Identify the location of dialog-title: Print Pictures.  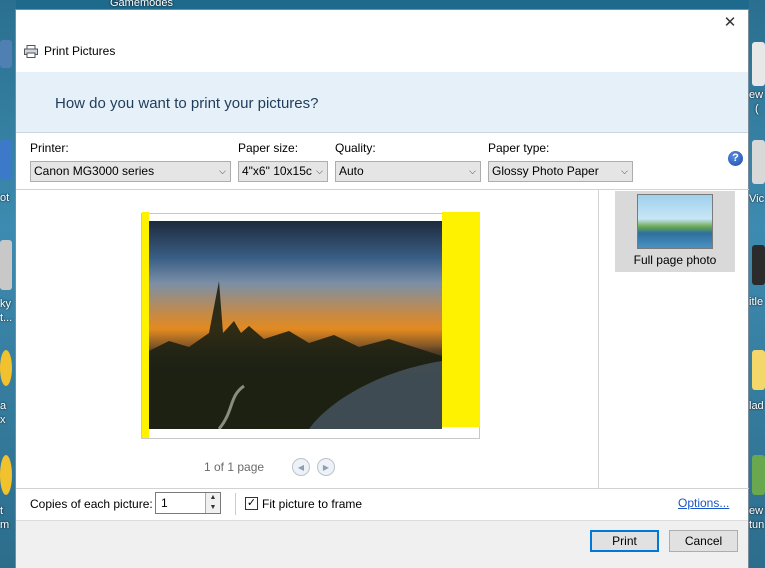
(80, 51).